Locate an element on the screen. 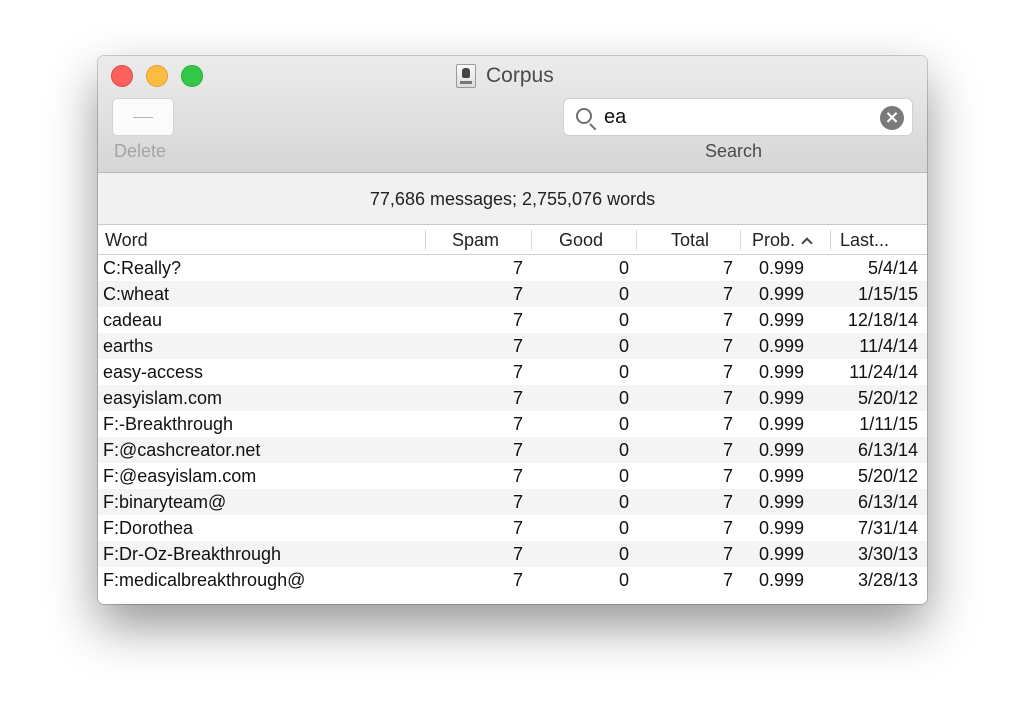  table-row: easy-access 7 0 7 0.999 11/24/14 is located at coordinates (512, 372).